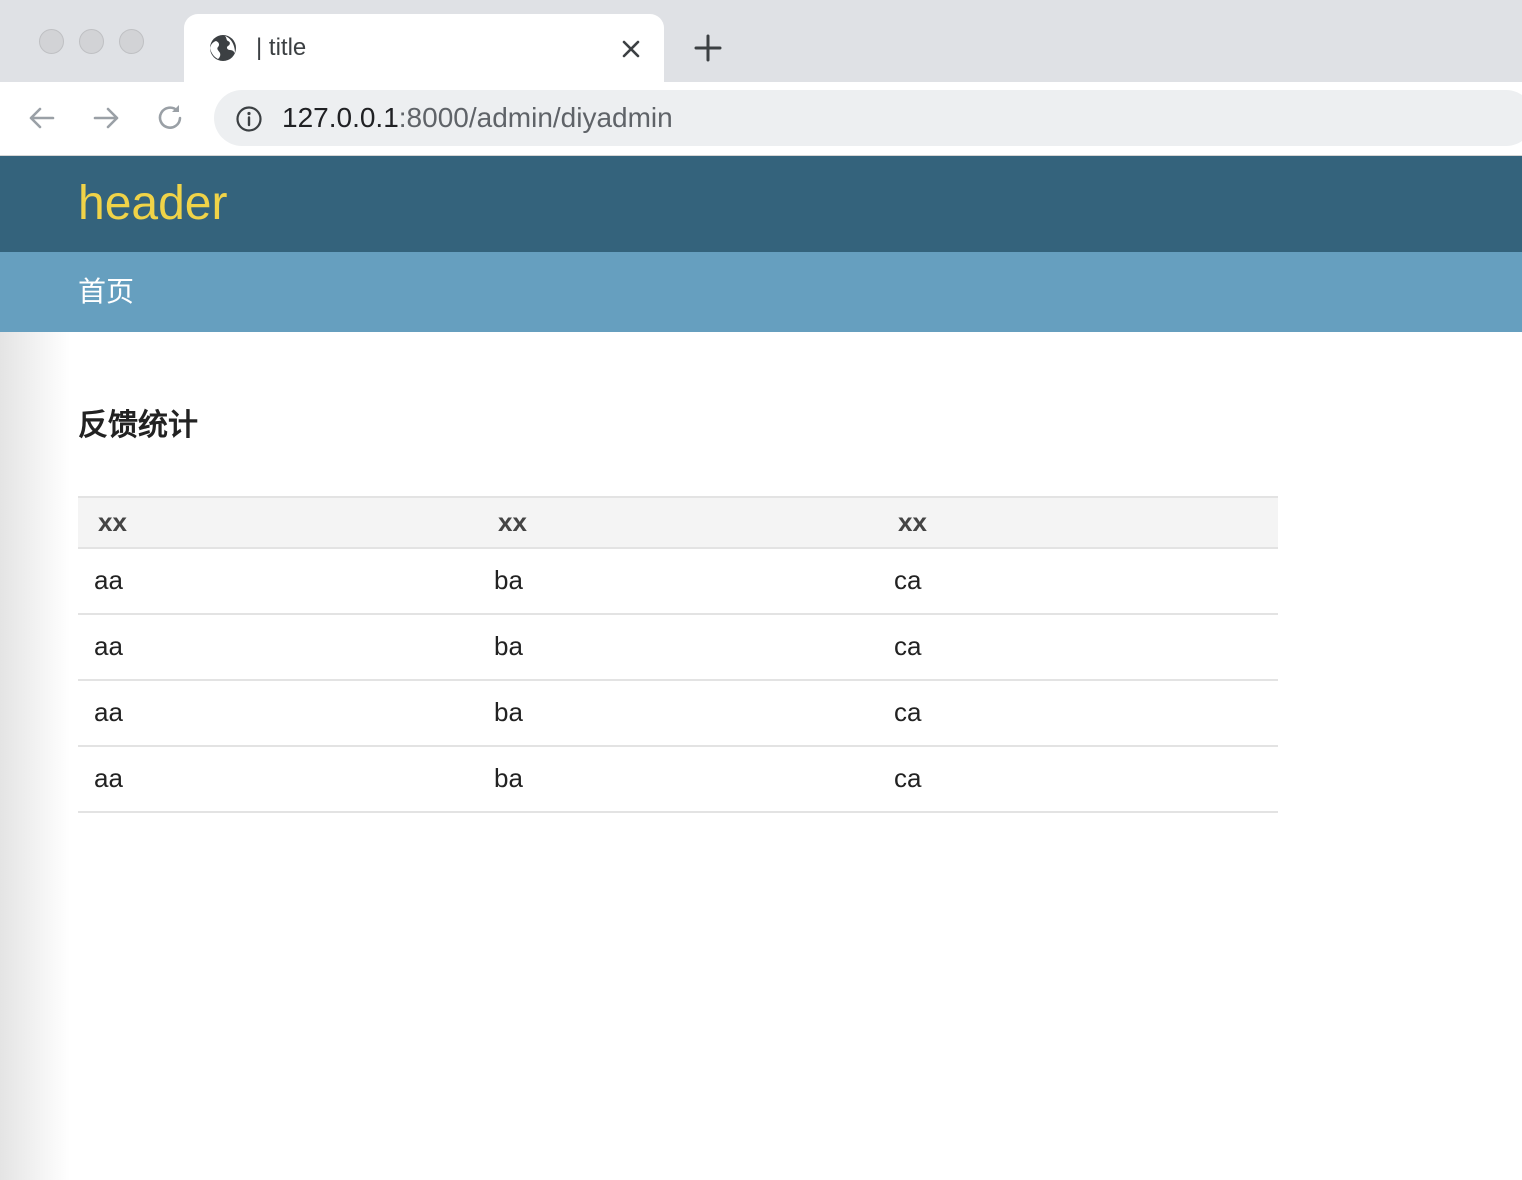 The width and height of the screenshot is (1522, 1180). I want to click on nav-item-home: 首页, so click(106, 292).